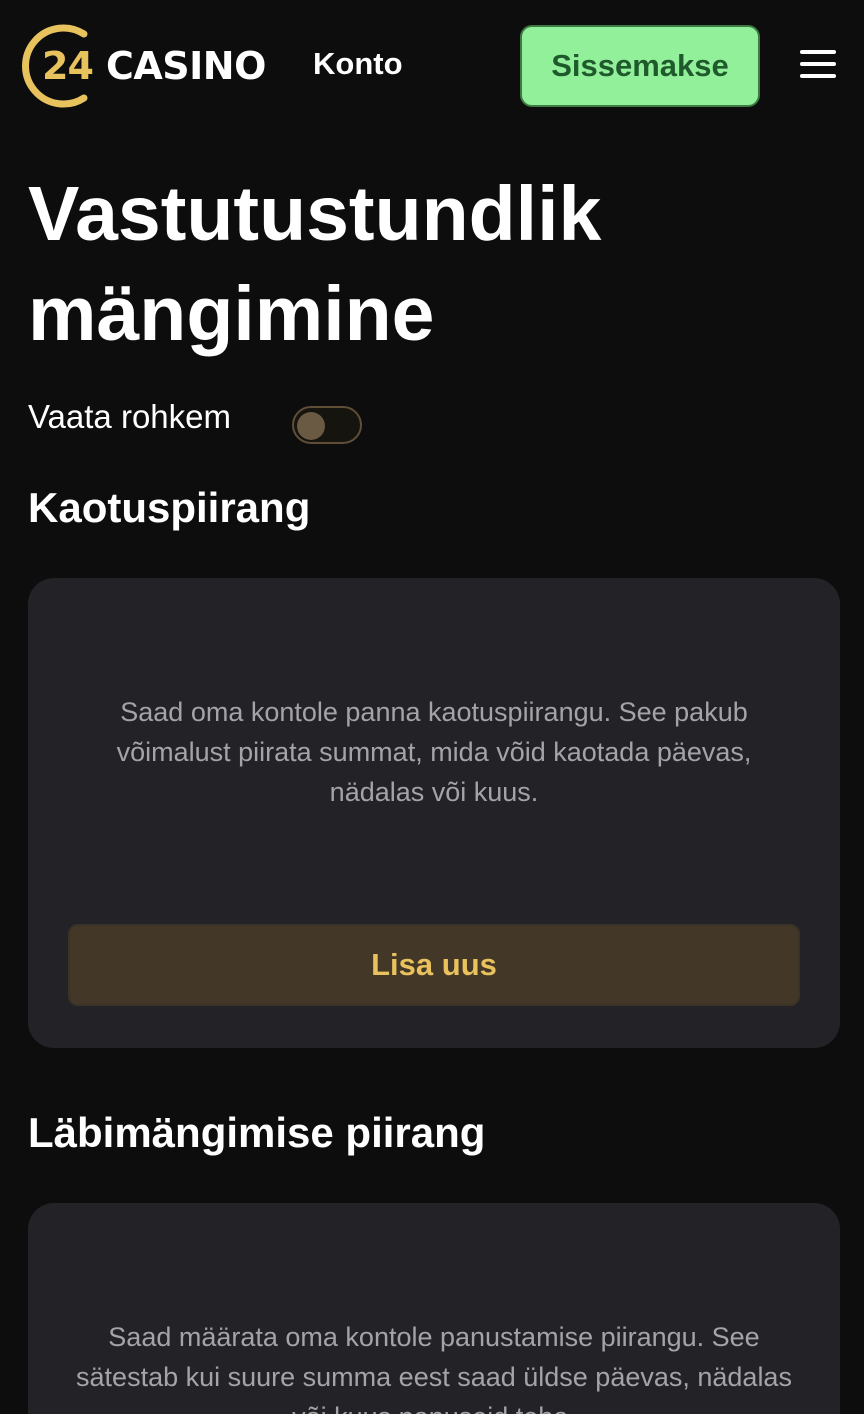  What do you see at coordinates (640, 66) in the screenshot?
I see `deposit-button: Sissemakse` at bounding box center [640, 66].